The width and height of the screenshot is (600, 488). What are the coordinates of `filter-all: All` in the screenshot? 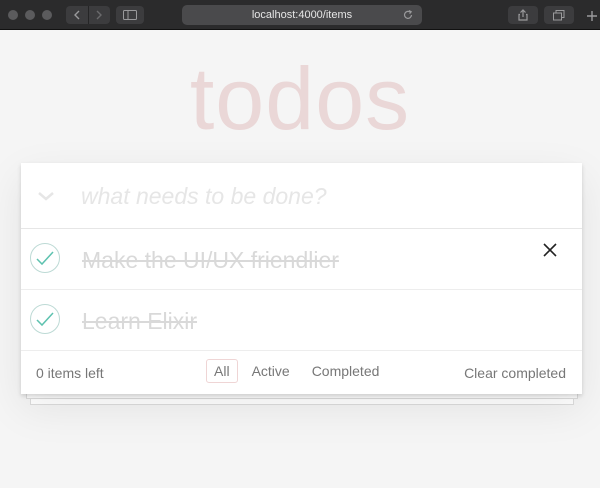 It's located at (222, 371).